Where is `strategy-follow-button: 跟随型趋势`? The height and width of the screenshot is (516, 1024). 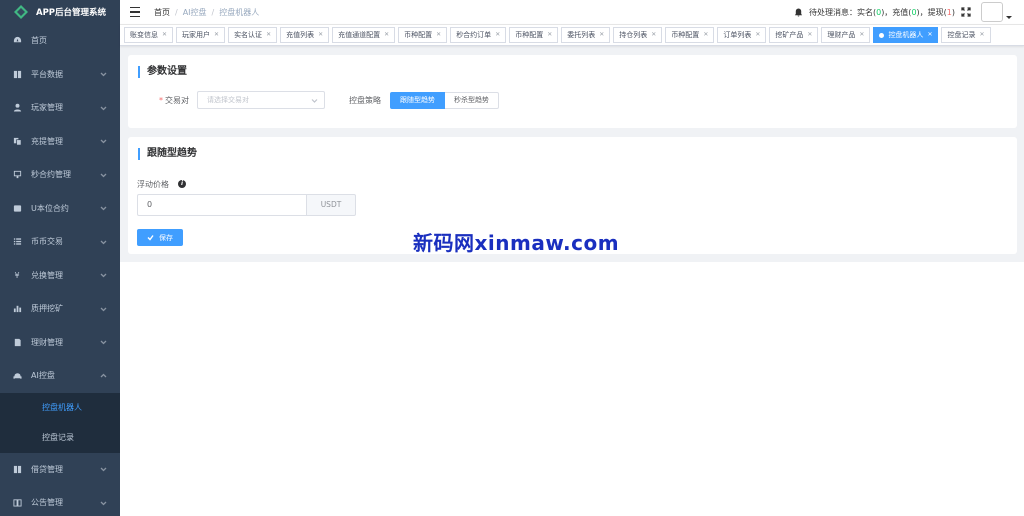 strategy-follow-button: 跟随型趋势 is located at coordinates (417, 100).